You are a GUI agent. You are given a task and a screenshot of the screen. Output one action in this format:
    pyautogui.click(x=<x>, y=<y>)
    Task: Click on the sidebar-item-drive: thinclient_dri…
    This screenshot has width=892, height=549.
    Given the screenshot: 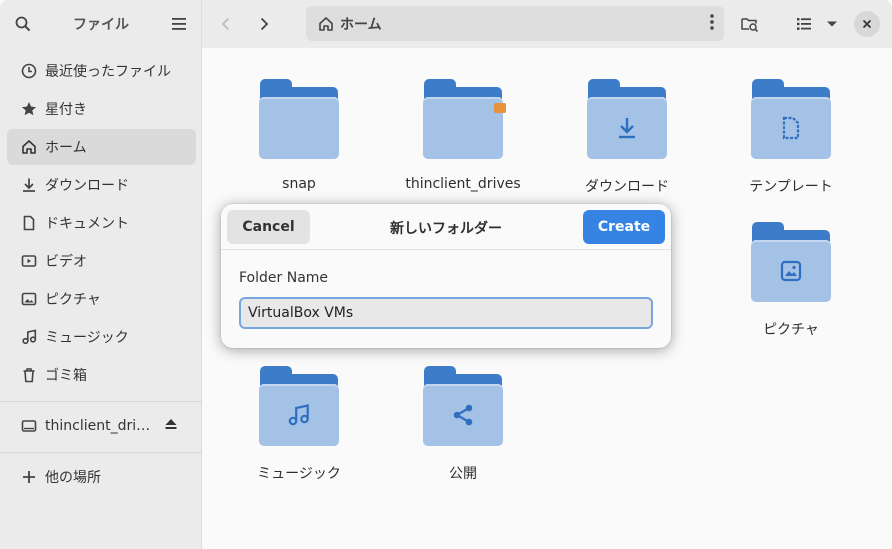 What is the action you would take?
    pyautogui.click(x=101, y=426)
    